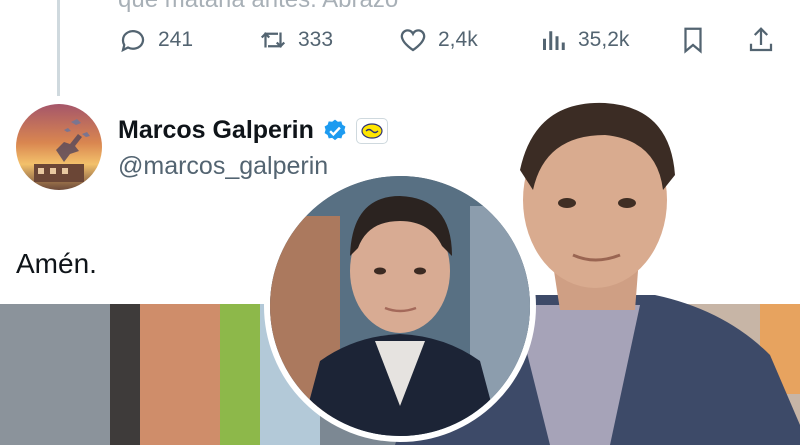 This screenshot has width=800, height=445. What do you see at coordinates (58, 48) in the screenshot?
I see `thread-connector-line` at bounding box center [58, 48].